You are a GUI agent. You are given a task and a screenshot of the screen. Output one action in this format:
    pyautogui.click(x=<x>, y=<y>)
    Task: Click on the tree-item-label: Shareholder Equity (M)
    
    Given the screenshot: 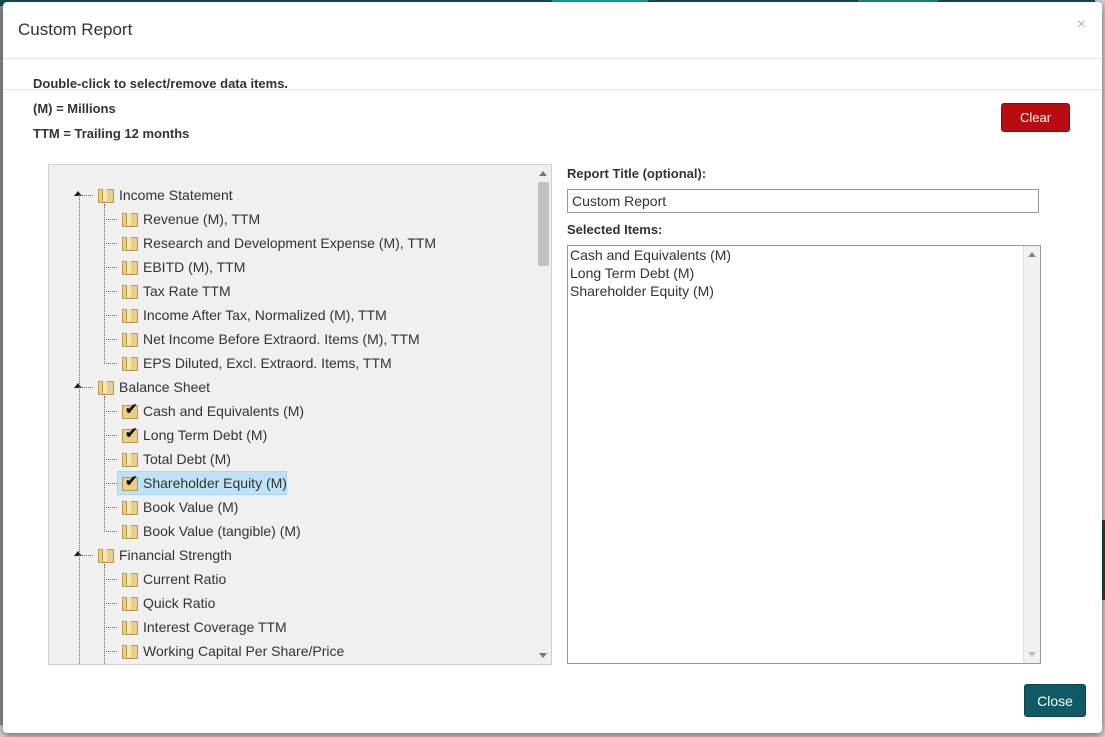 What is the action you would take?
    pyautogui.click(x=215, y=483)
    